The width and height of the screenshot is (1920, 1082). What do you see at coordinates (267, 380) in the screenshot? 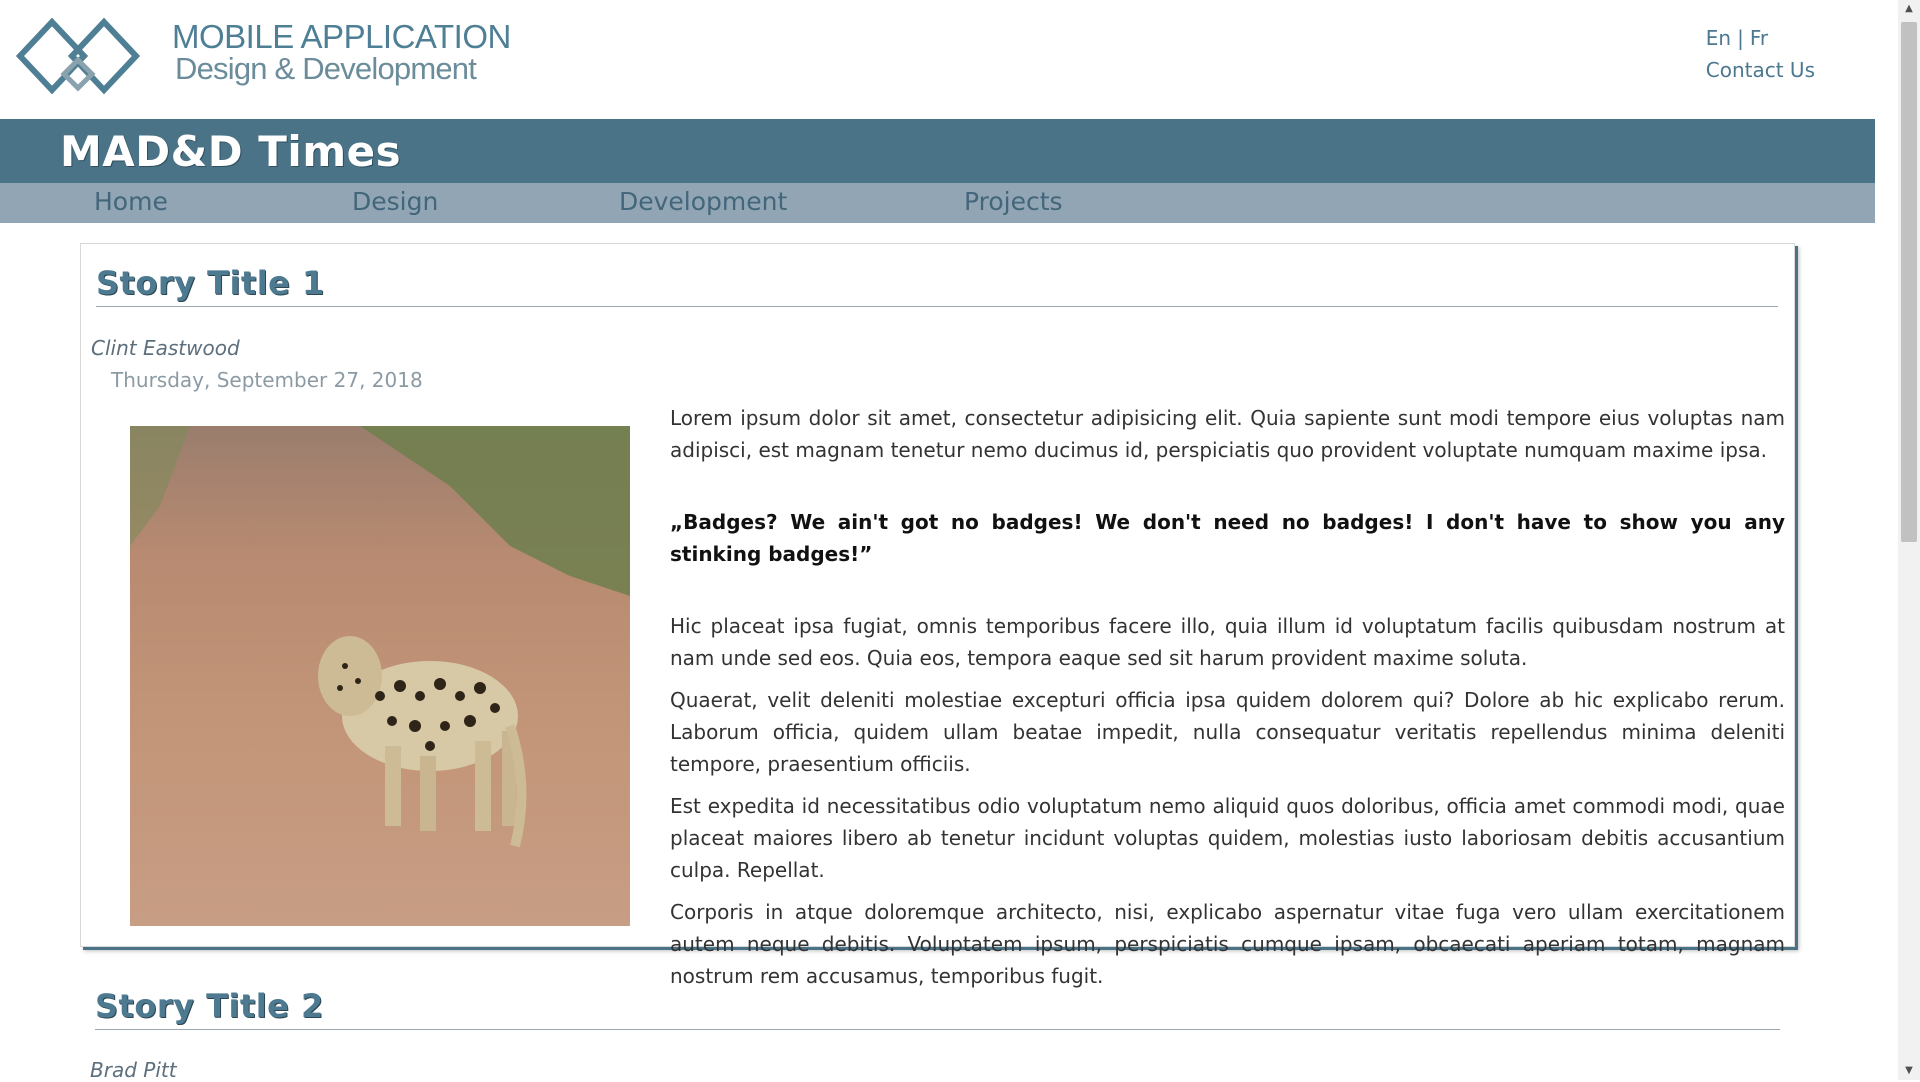
I see `story-date: Thursday, September 27, 2018` at bounding box center [267, 380].